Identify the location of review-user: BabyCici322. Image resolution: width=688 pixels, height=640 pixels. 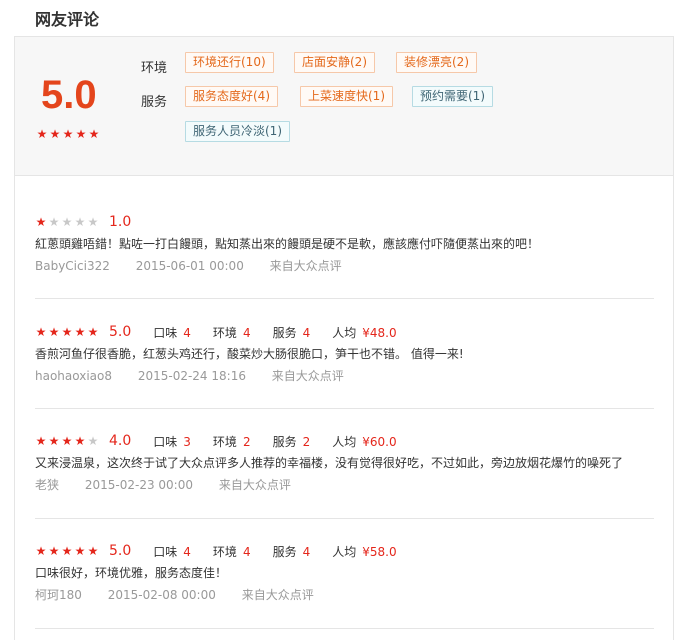
(72, 266).